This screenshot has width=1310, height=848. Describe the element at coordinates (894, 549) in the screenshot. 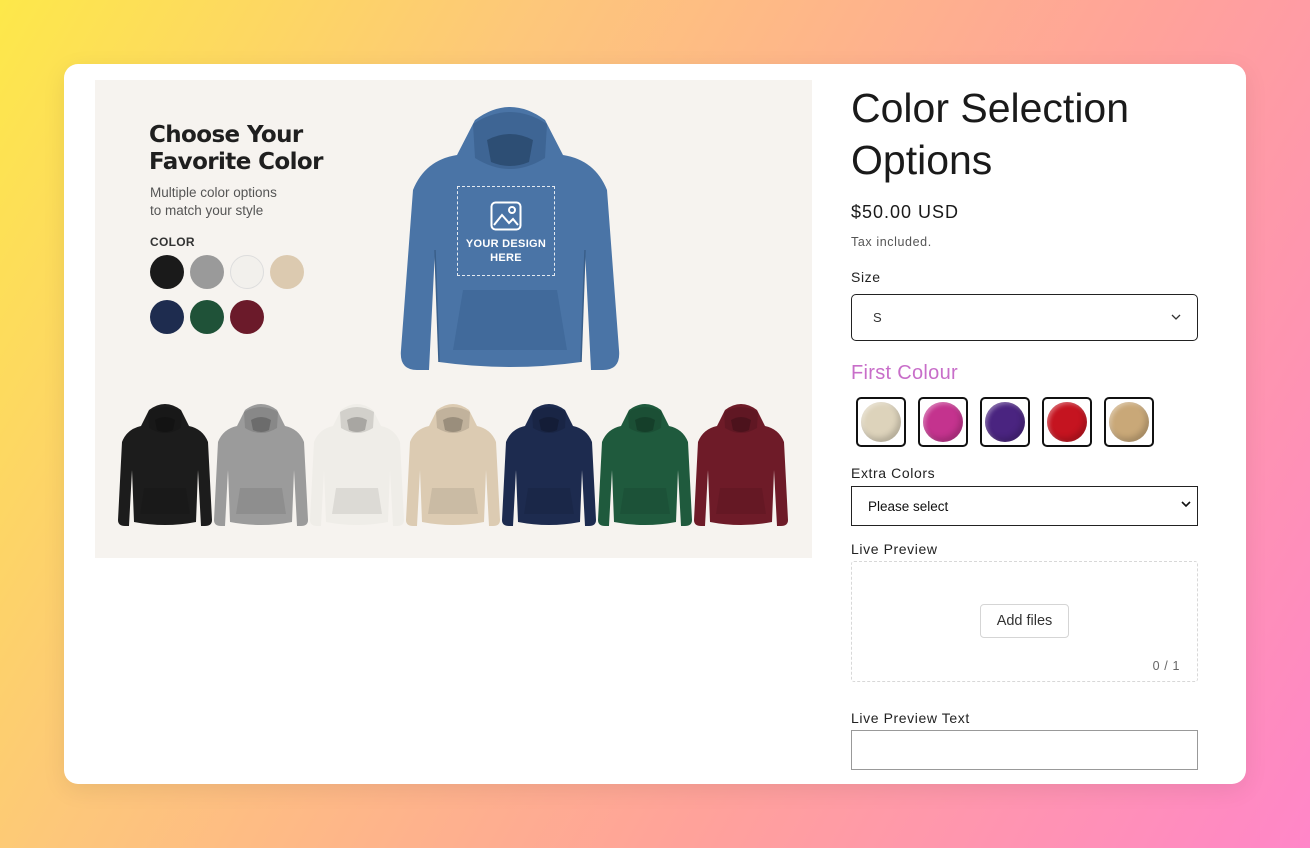

I see `live-preview-label: Live Preview` at that location.